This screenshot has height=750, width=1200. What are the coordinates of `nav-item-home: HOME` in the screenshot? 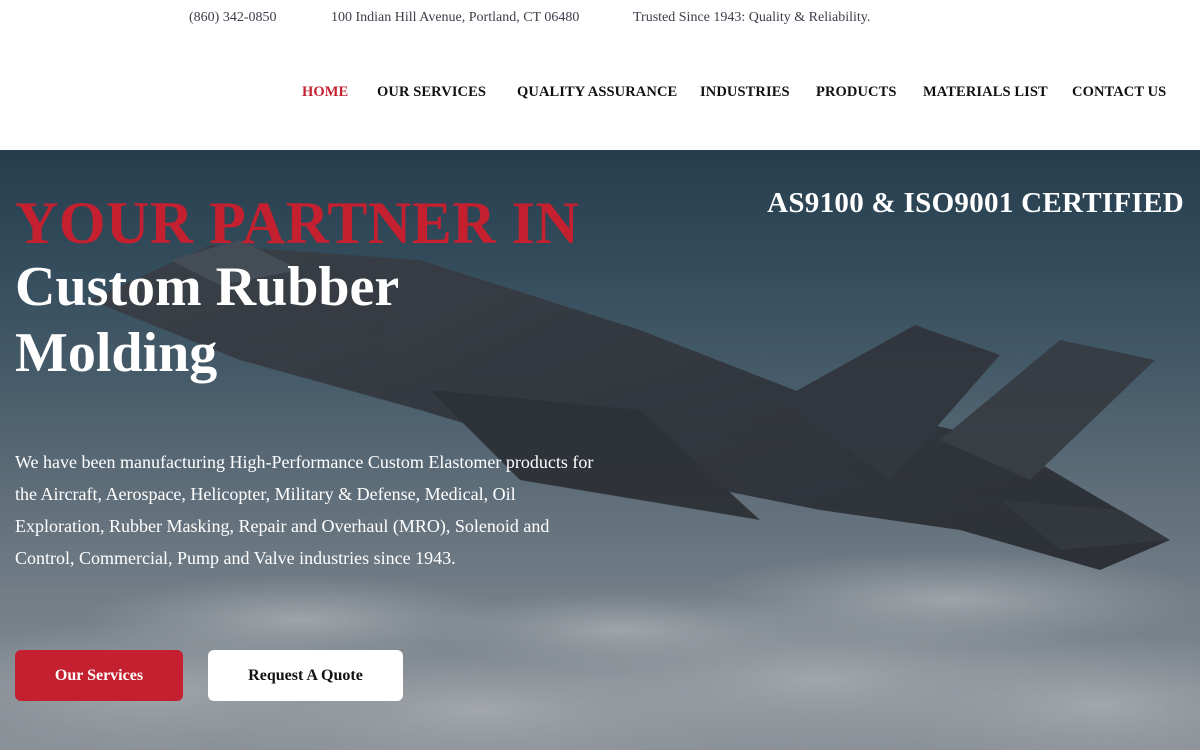 It's located at (325, 92).